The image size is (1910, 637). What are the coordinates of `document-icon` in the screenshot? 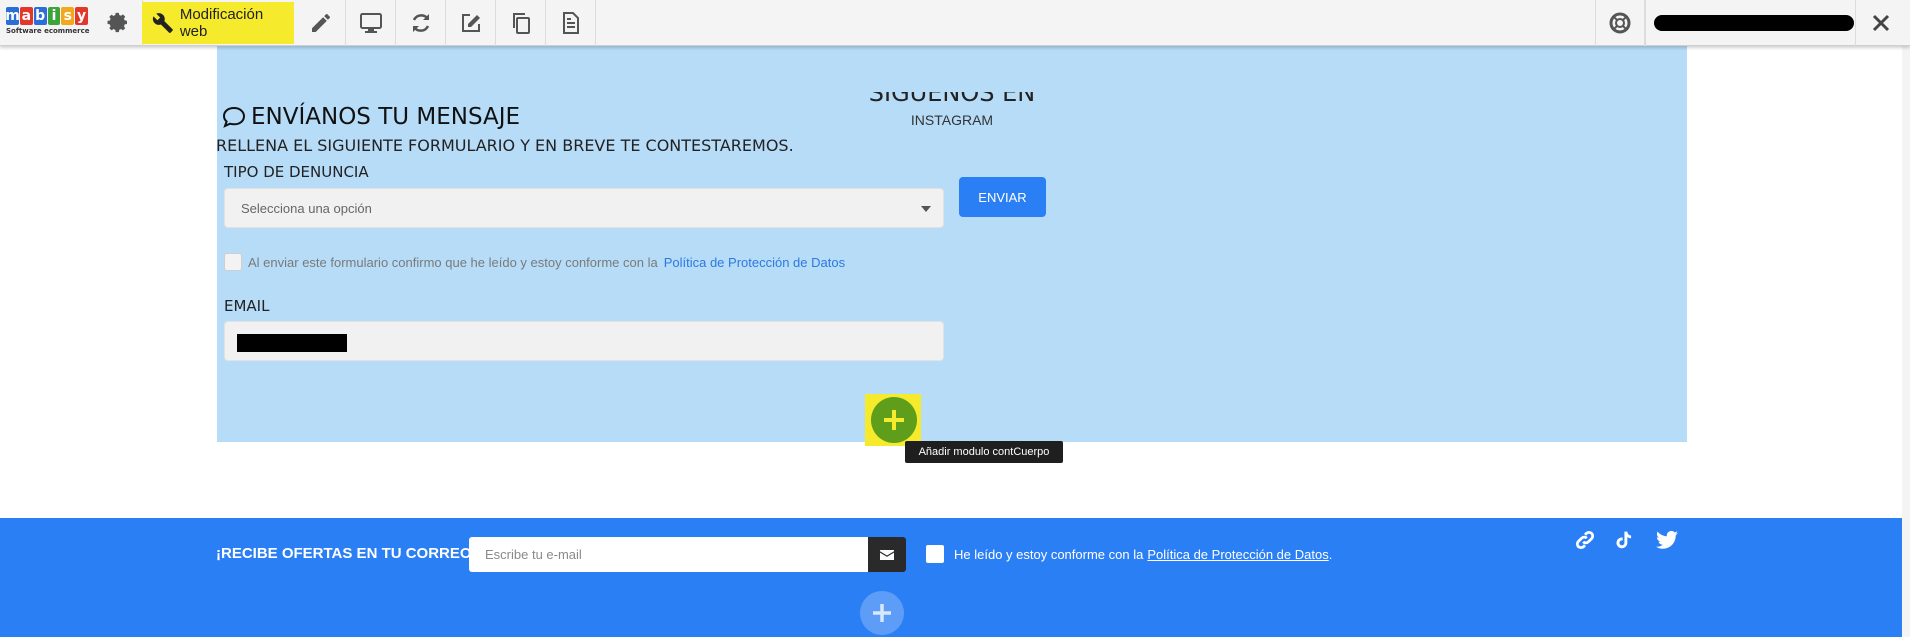 It's located at (570, 23).